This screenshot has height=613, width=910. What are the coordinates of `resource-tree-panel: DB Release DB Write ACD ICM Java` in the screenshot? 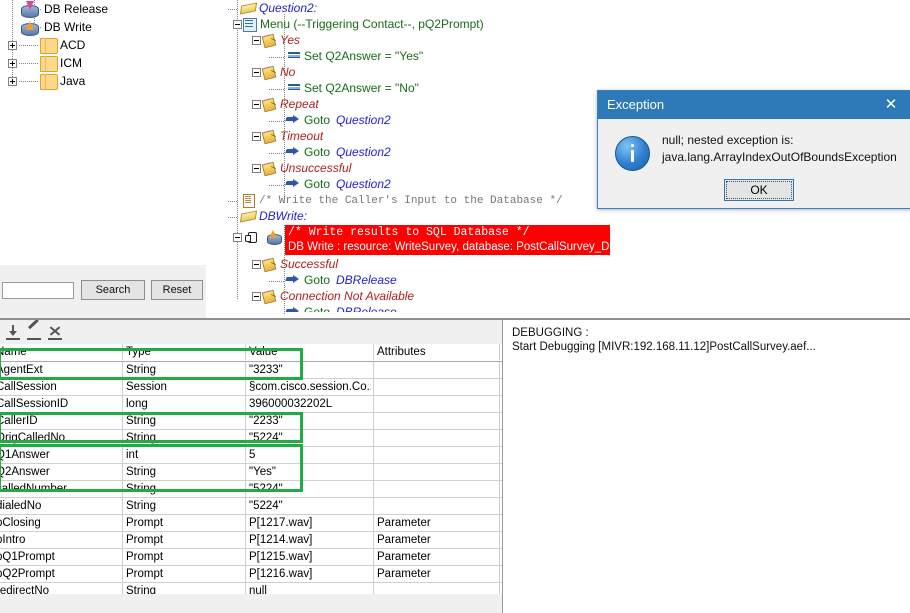 It's located at (103, 133).